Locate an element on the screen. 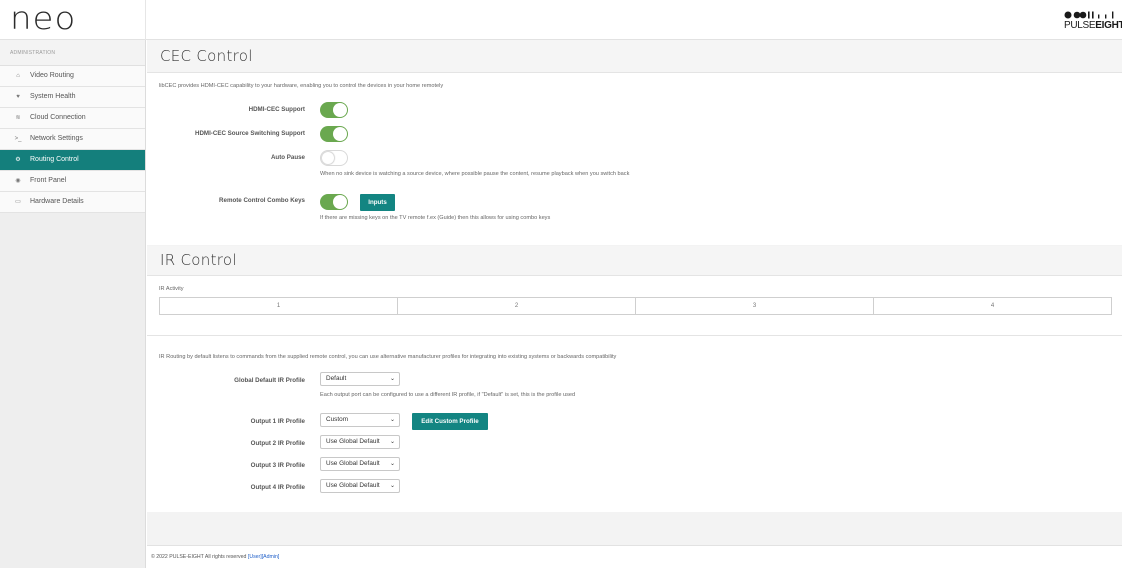 The height and width of the screenshot is (568, 1122). sidebar-item-label: Network Settings is located at coordinates (56, 138).